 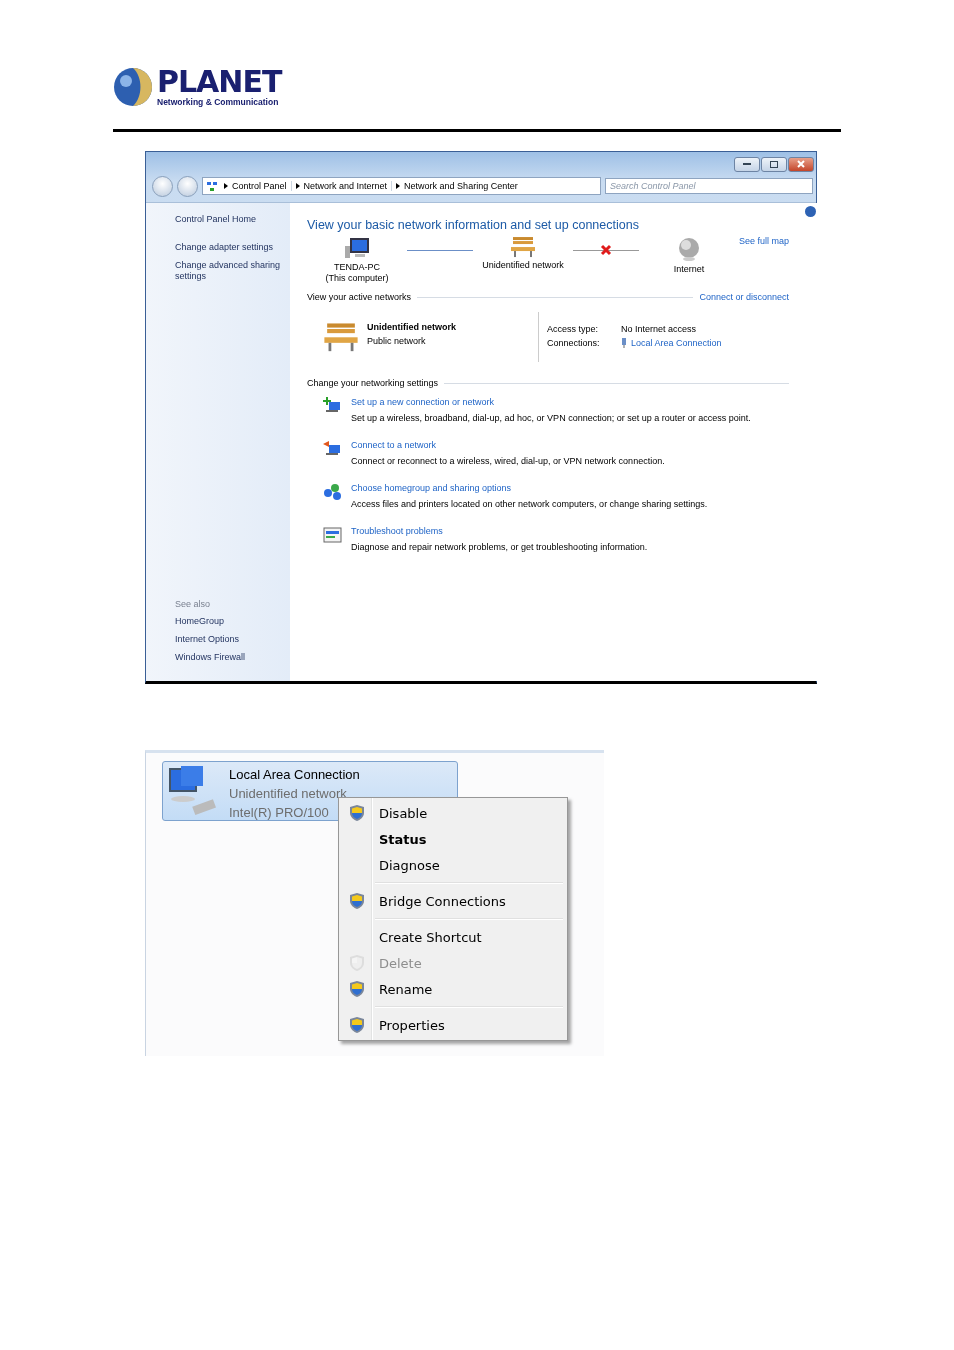 I want to click on address-bar: Control Panel Network and Internet Network and Sharing Center, so click(x=401, y=186).